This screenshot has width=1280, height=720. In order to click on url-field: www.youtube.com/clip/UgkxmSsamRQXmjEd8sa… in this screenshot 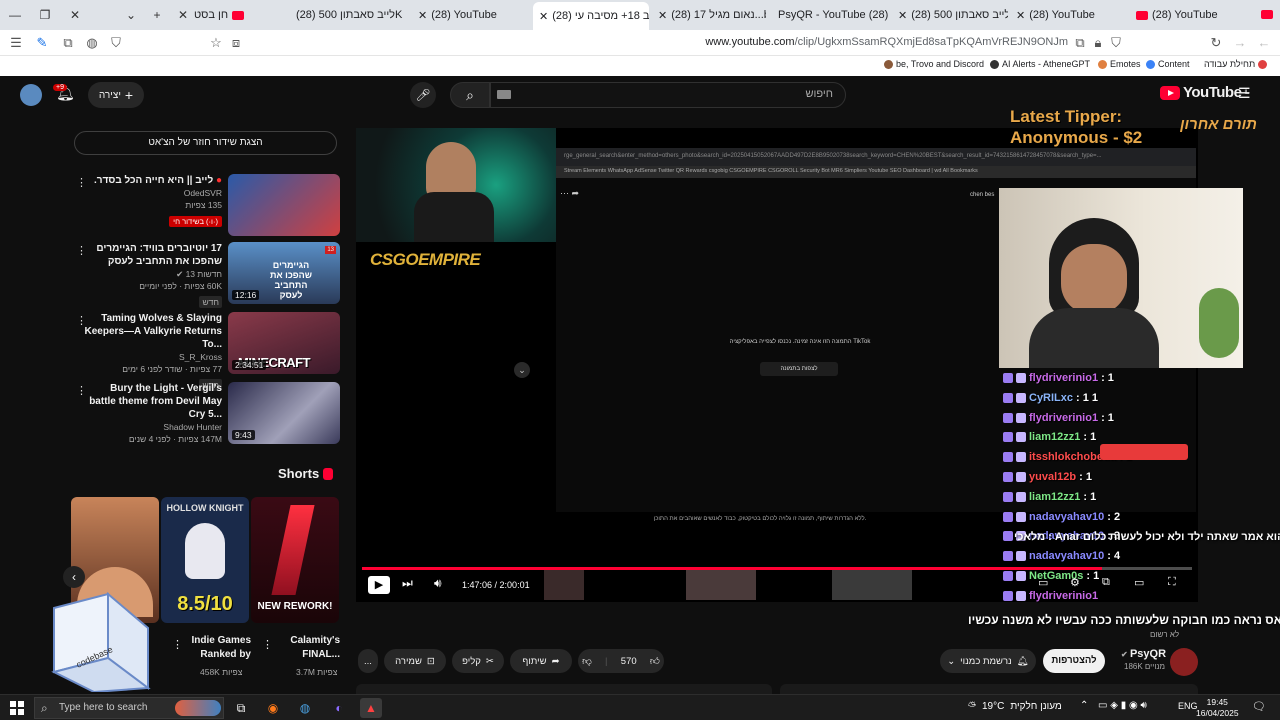, I will do `click(854, 42)`.